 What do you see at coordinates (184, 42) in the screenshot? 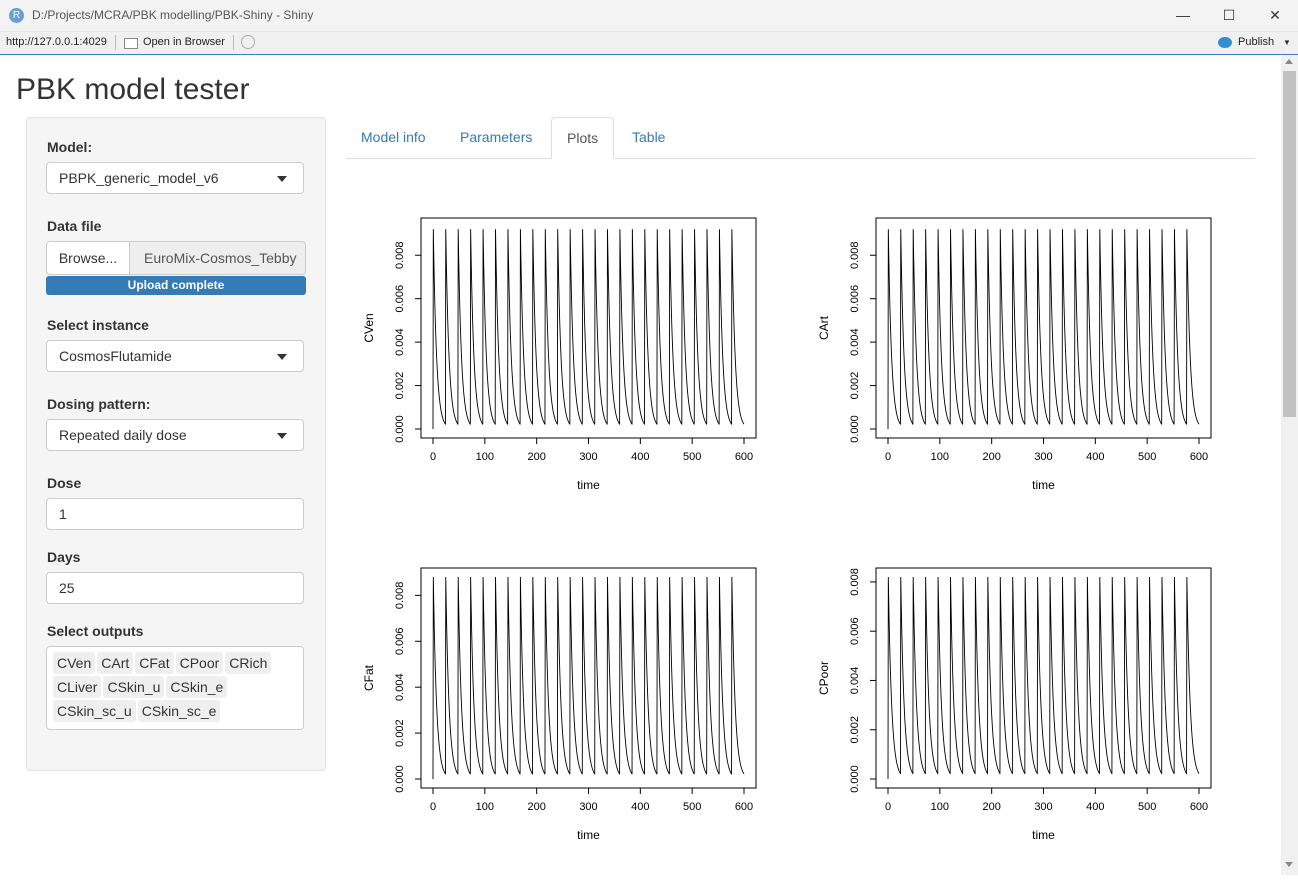
I see `open-in-browser-button: Open in Browser` at bounding box center [184, 42].